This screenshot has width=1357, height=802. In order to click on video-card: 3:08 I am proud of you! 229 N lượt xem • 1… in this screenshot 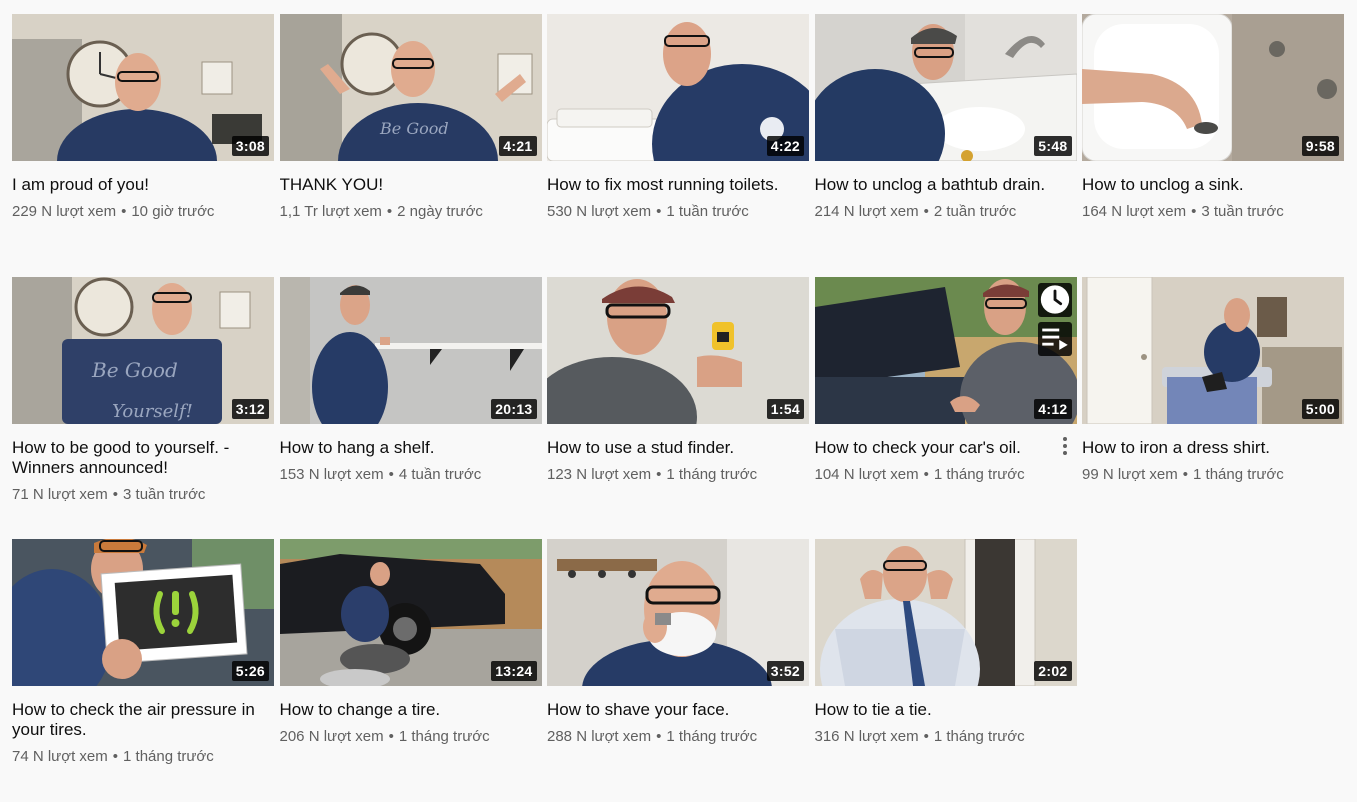, I will do `click(143, 145)`.